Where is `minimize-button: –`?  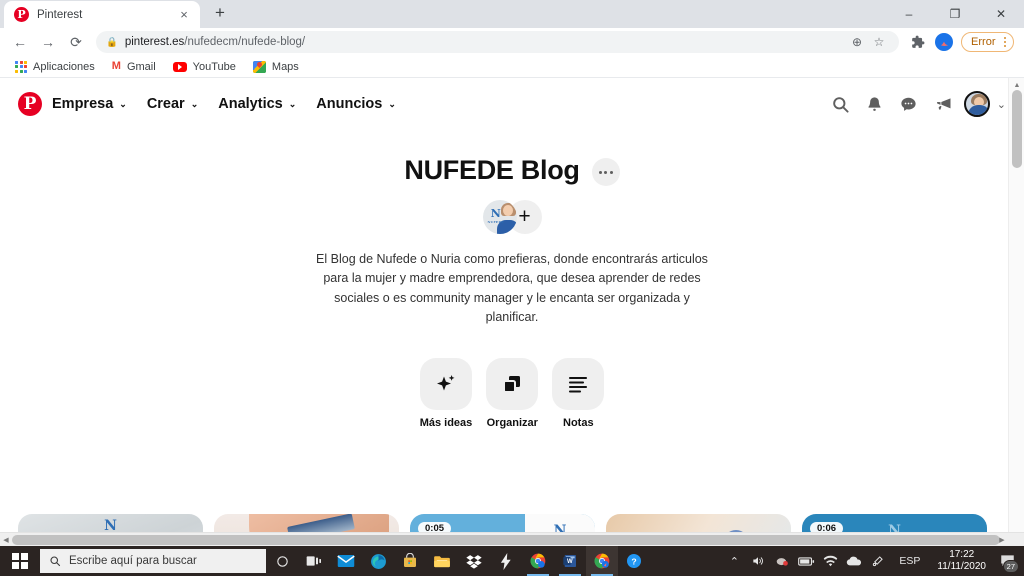 minimize-button: – is located at coordinates (909, 14).